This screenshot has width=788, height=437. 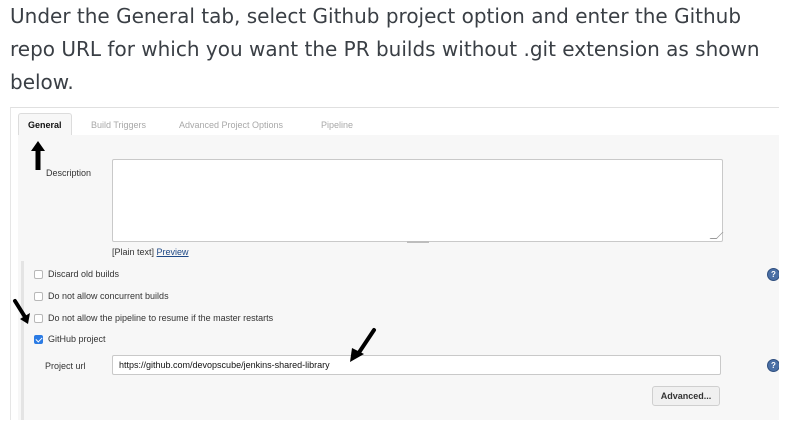 What do you see at coordinates (21, 311) in the screenshot?
I see `down-arrow-annotation-icon` at bounding box center [21, 311].